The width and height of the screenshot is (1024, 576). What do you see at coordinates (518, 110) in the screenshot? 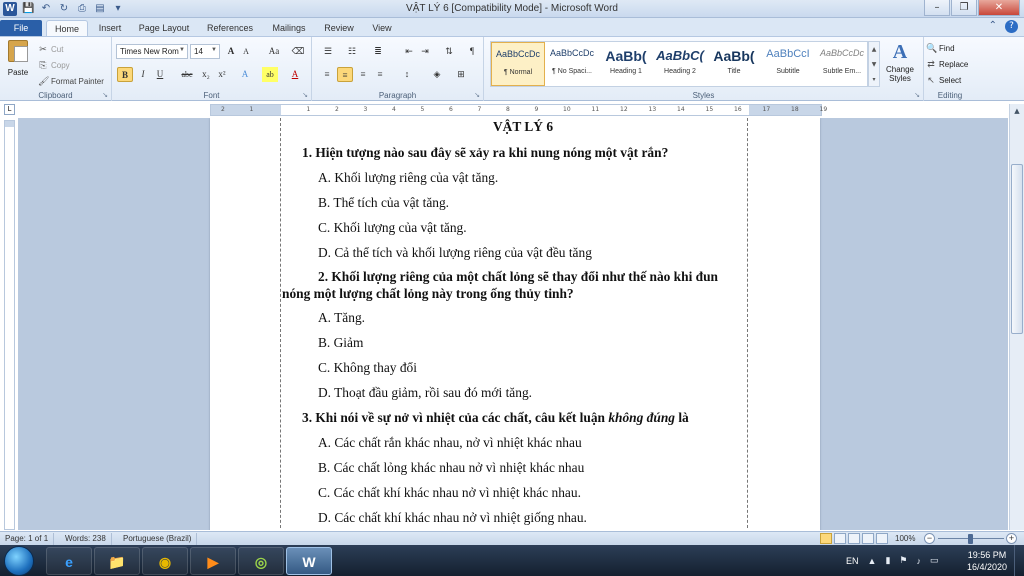
I see `horizontal-ruler: 2 1 1 2 3 4 5 6 7 8 9 10 11 12 13 14 15 16 17 18 19` at bounding box center [518, 110].